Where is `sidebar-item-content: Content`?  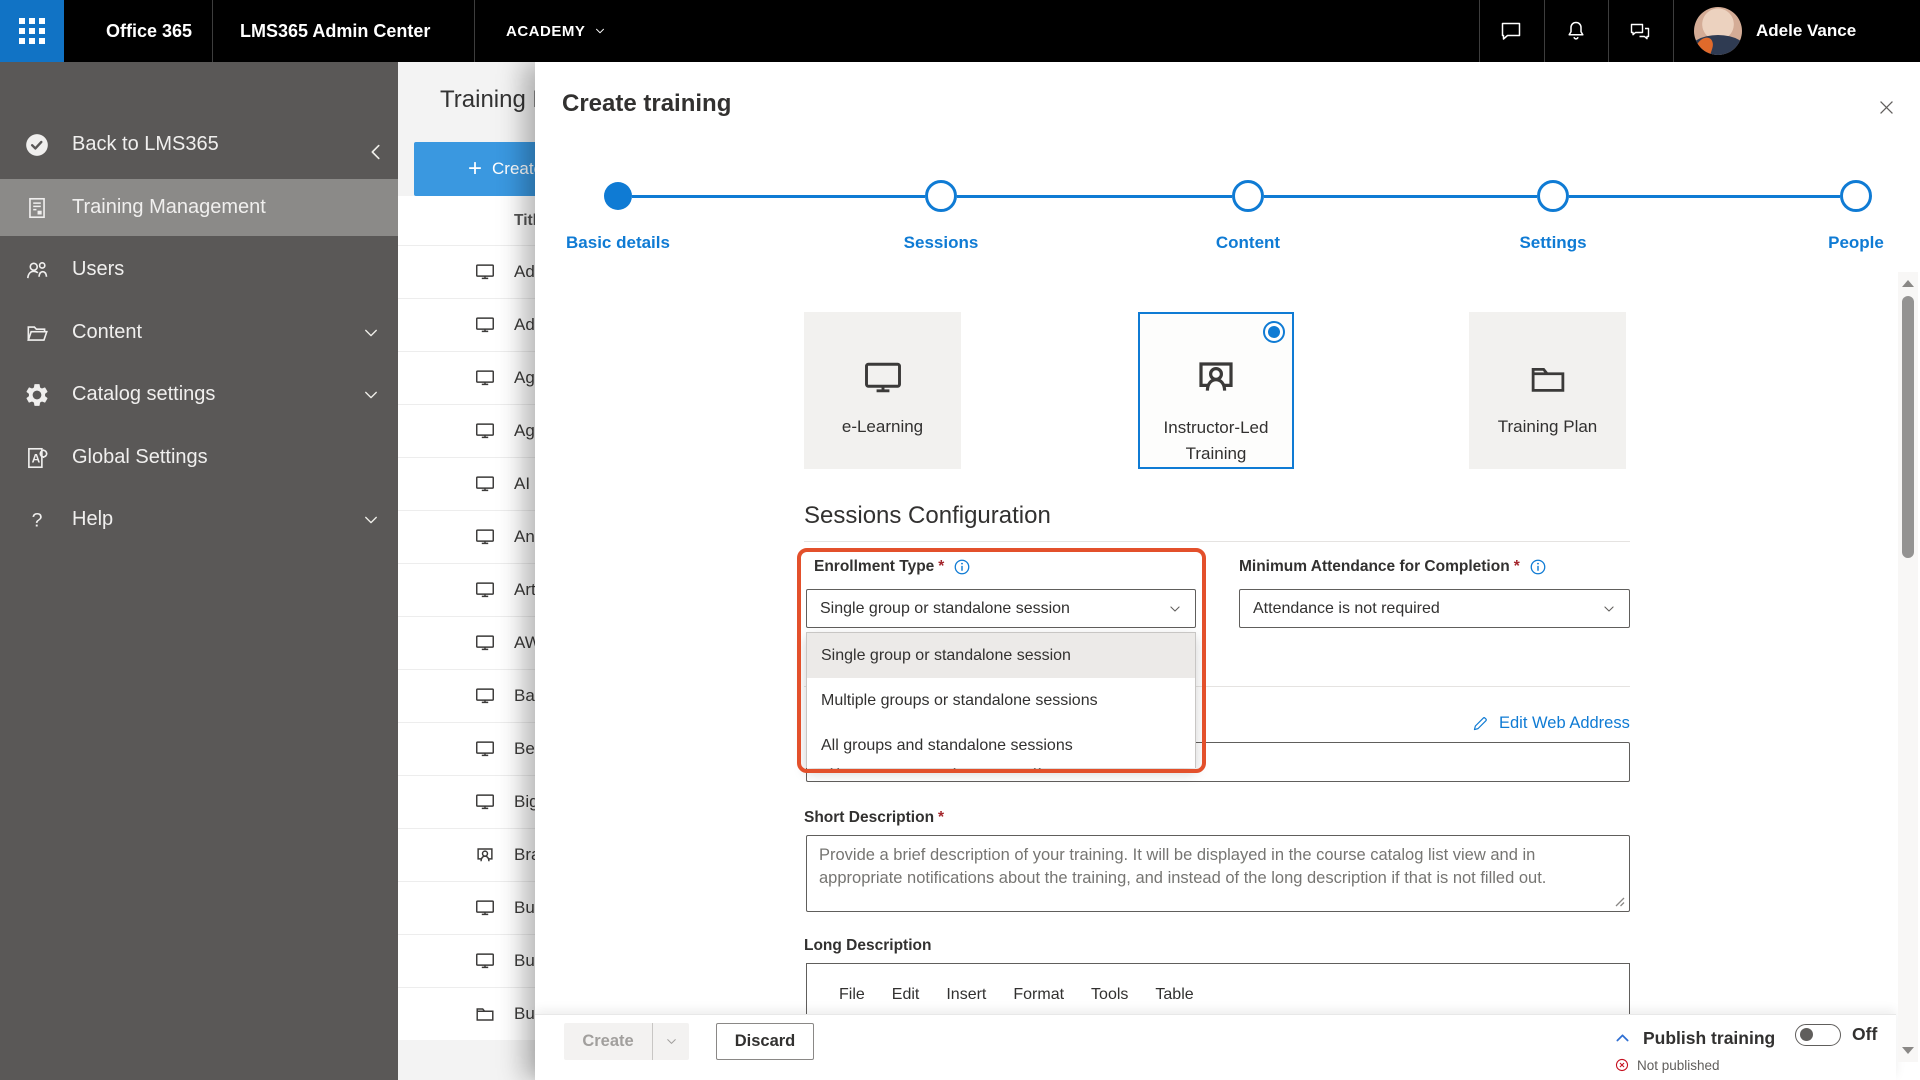
sidebar-item-content: Content is located at coordinates (199, 332).